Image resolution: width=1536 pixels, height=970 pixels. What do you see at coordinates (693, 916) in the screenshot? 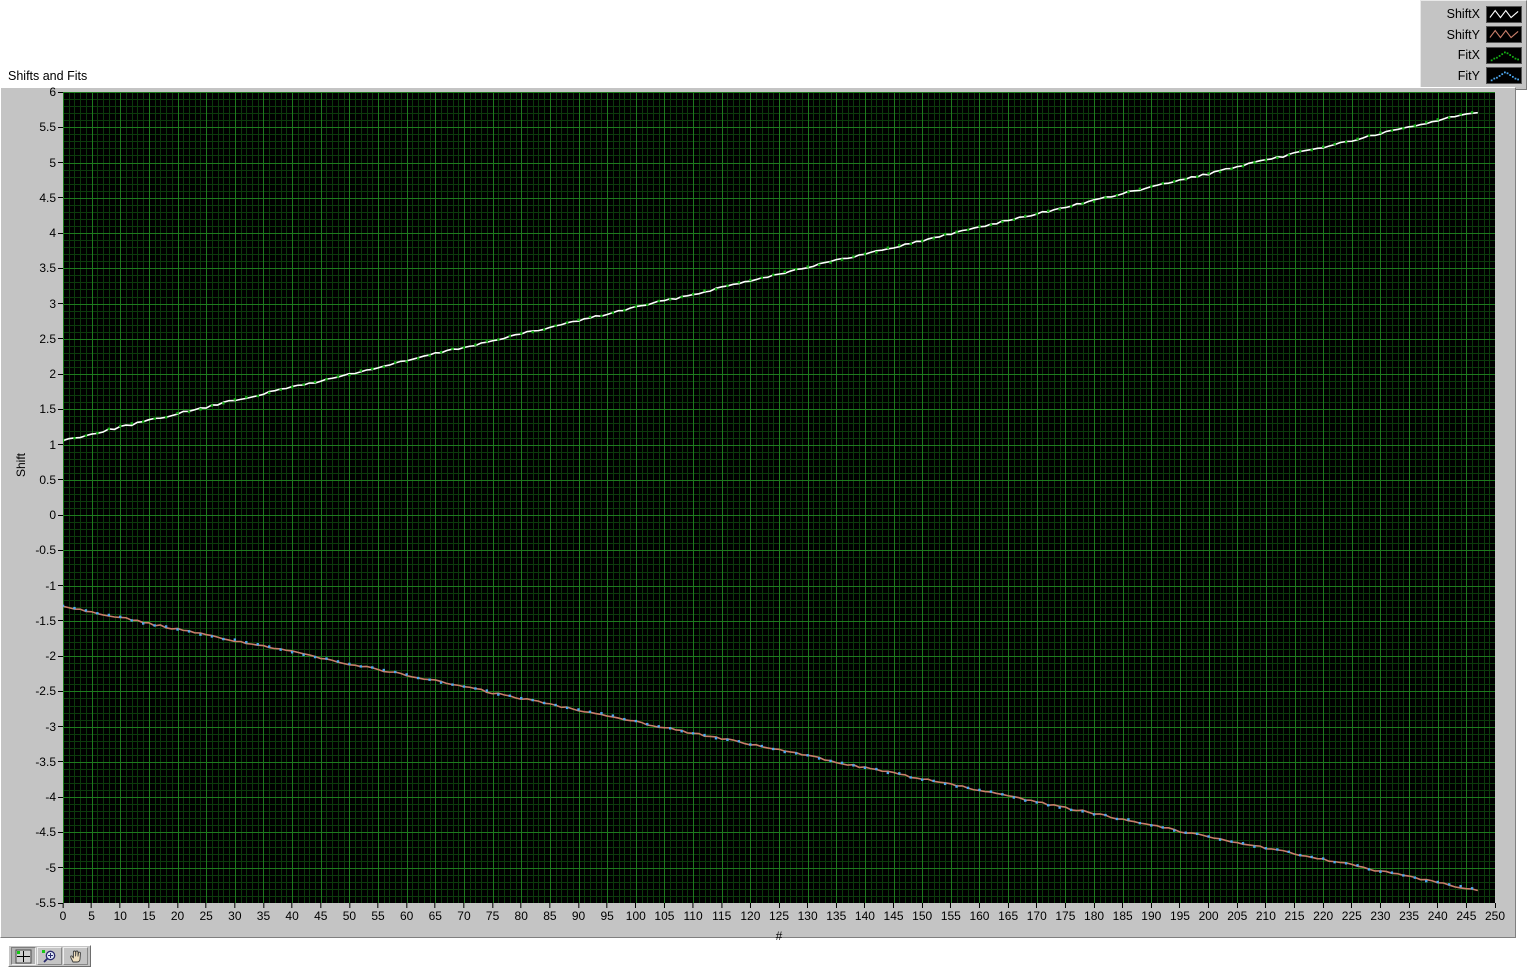
I see `x-axis-tick-label: 110` at bounding box center [693, 916].